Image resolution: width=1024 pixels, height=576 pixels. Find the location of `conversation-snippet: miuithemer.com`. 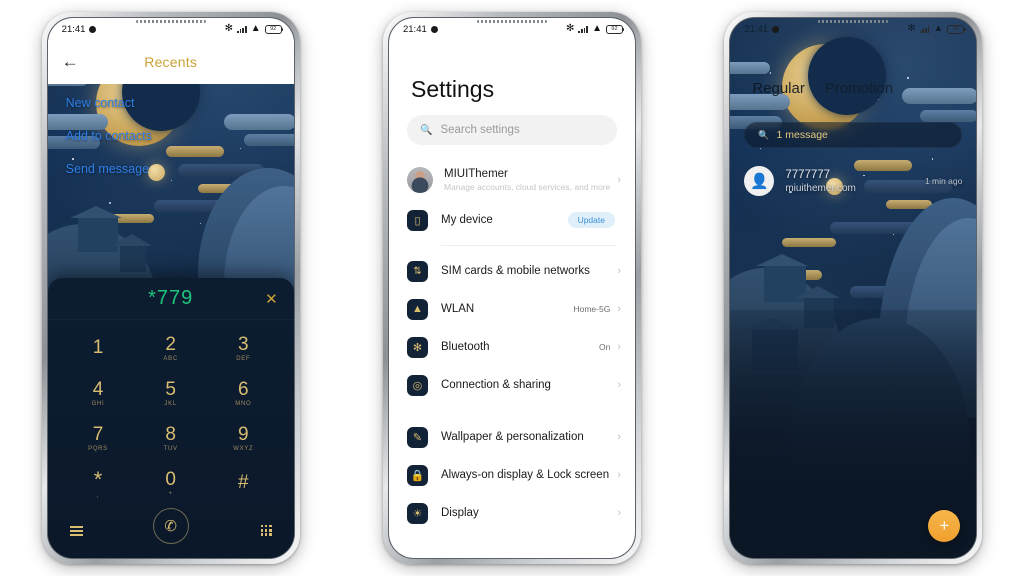

conversation-snippet: miuithemer.com is located at coordinates (820, 188).